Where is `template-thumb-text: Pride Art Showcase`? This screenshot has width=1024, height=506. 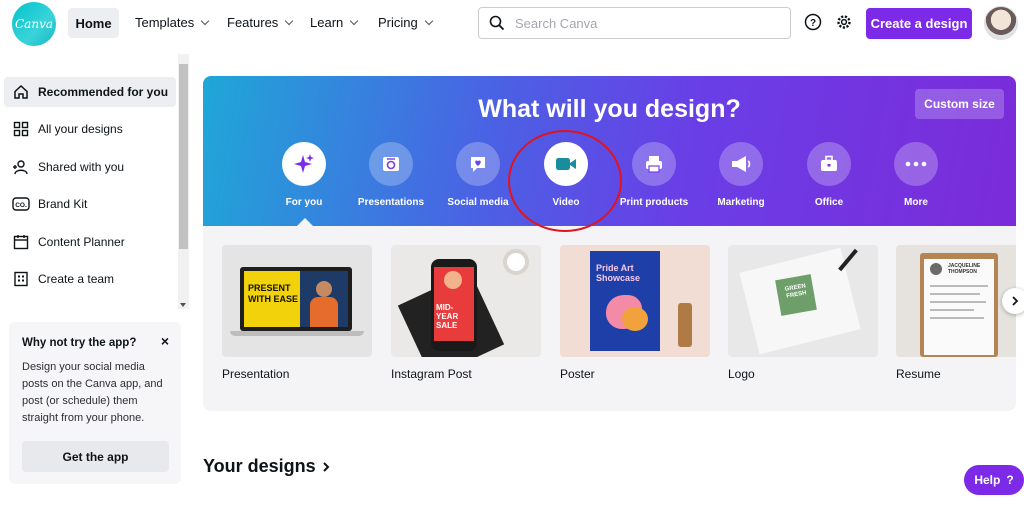 template-thumb-text: Pride Art Showcase is located at coordinates (618, 273).